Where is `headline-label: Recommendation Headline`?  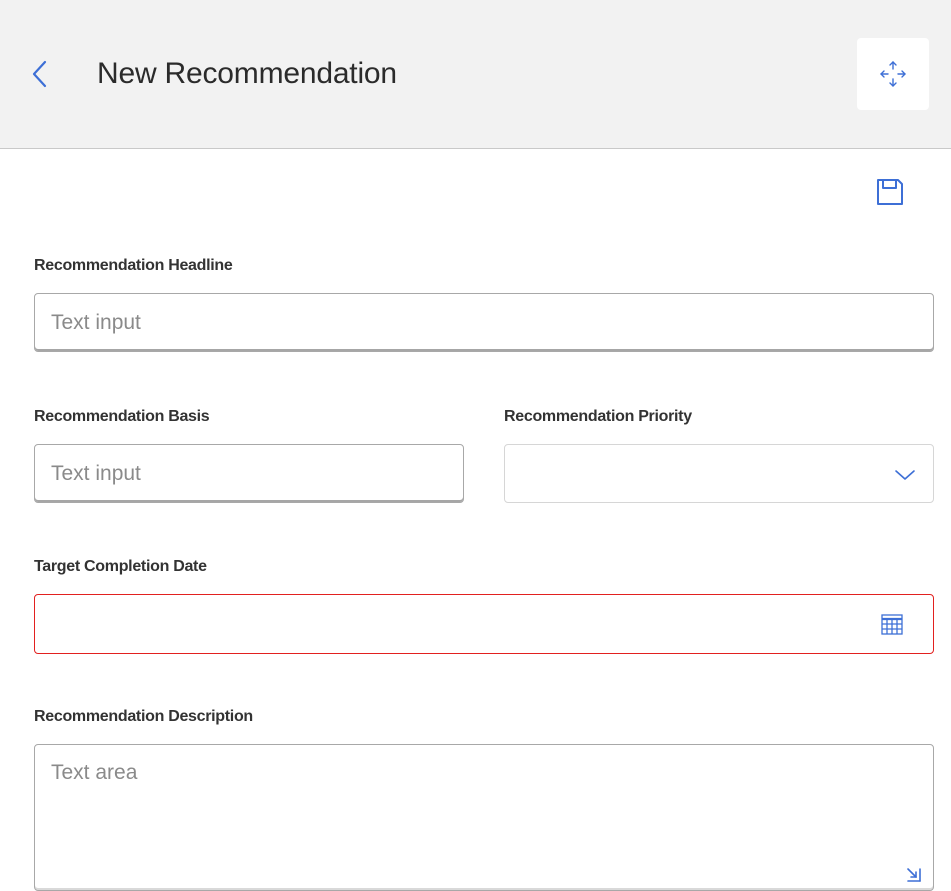
headline-label: Recommendation Headline is located at coordinates (133, 265).